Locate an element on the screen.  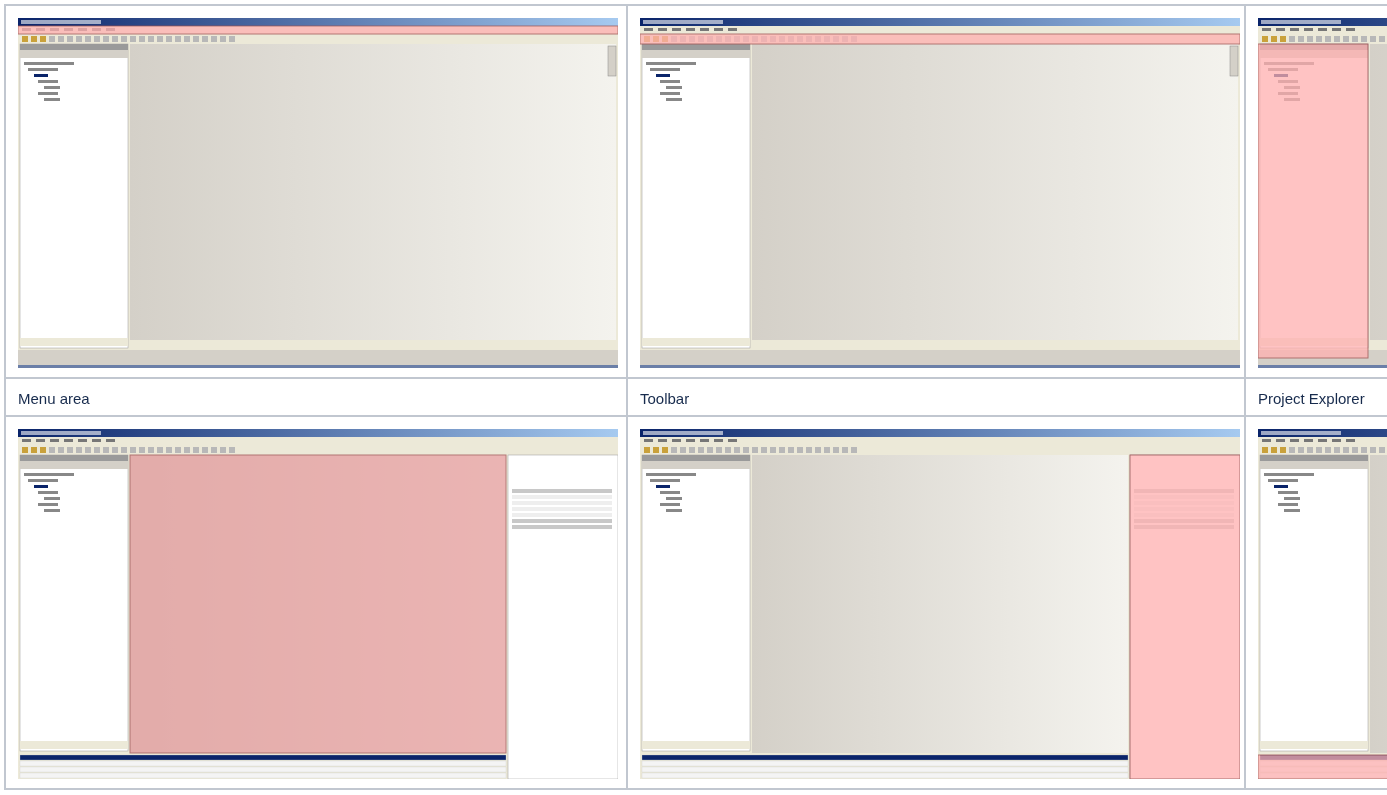
image-caption: Toolbar is located at coordinates (665, 398).